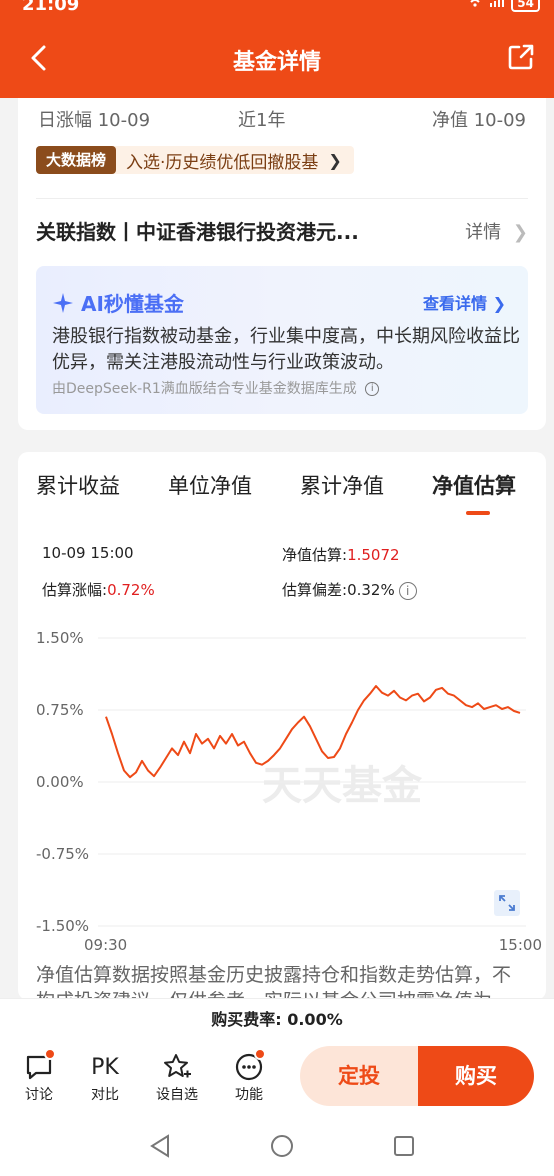  What do you see at coordinates (63, 303) in the screenshot?
I see `sparkle-icon` at bounding box center [63, 303].